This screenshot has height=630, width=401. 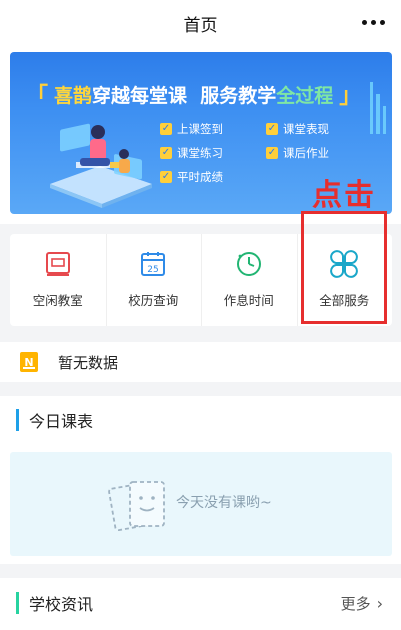 What do you see at coordinates (297, 129) in the screenshot?
I see `feature-item: ✓ 课堂表现` at bounding box center [297, 129].